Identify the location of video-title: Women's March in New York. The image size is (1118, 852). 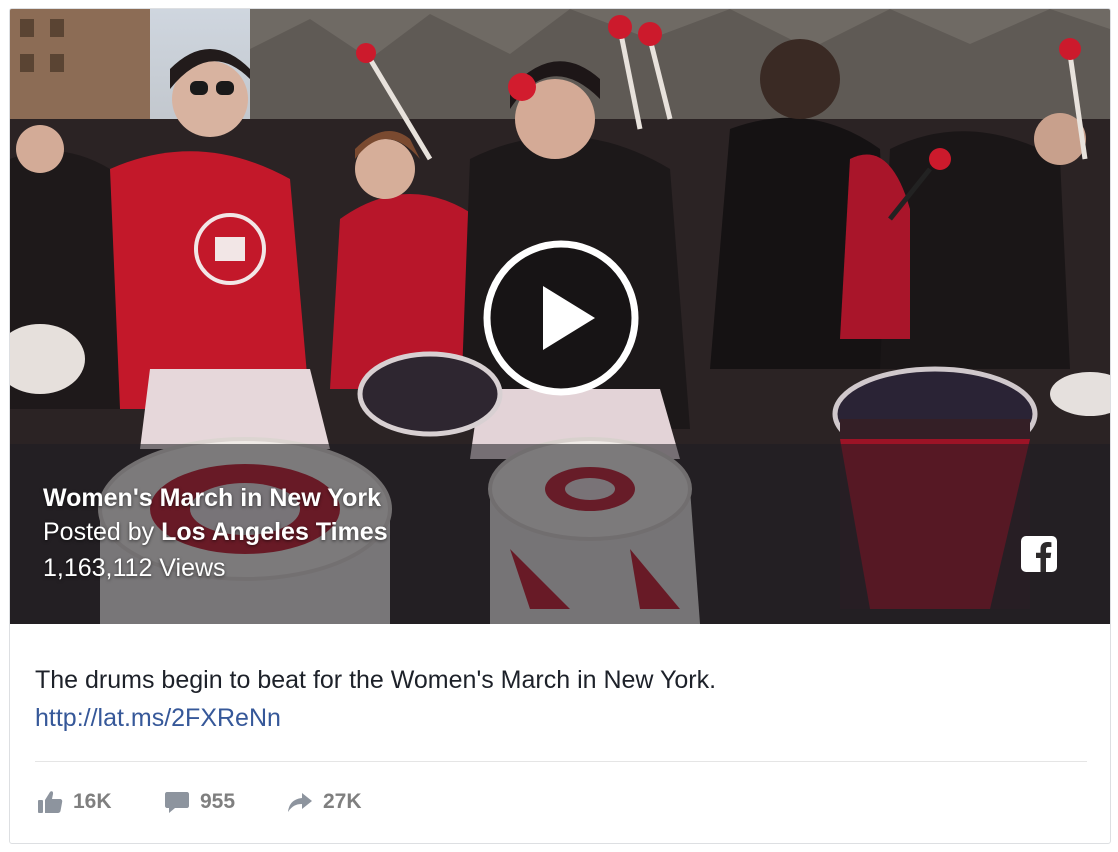
(212, 498).